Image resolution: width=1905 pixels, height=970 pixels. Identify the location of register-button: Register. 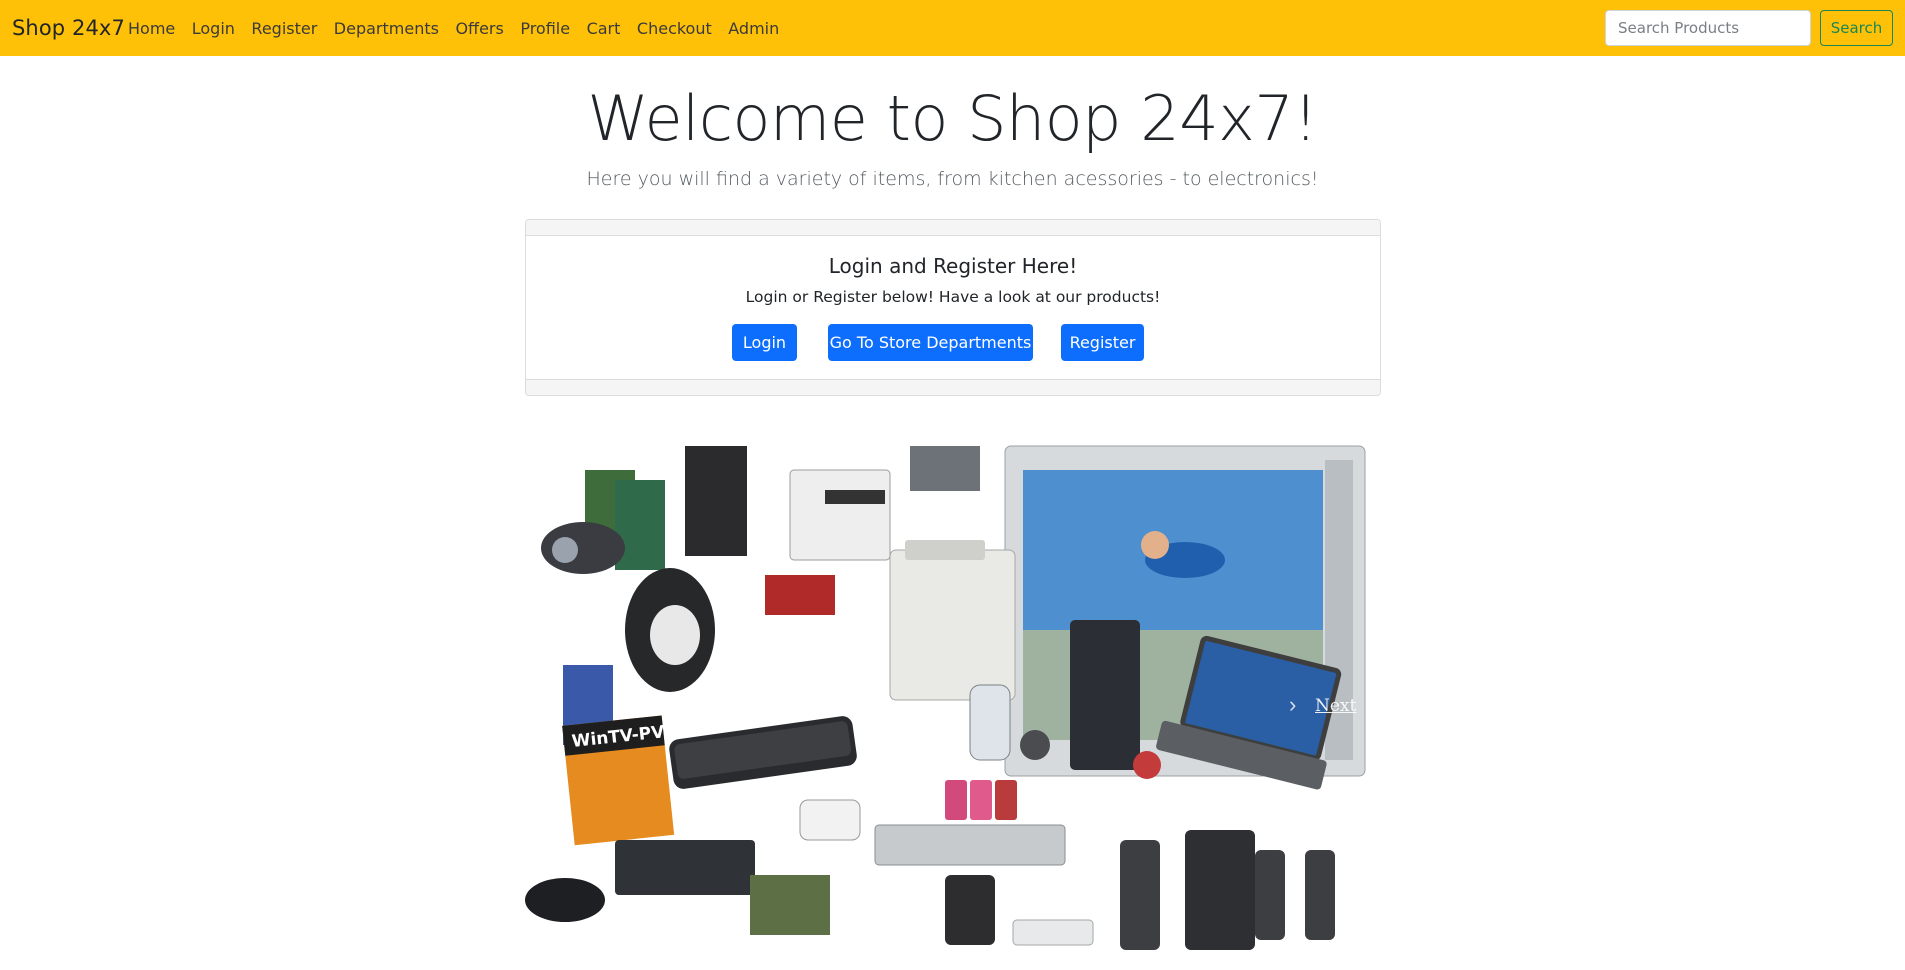
(1102, 342).